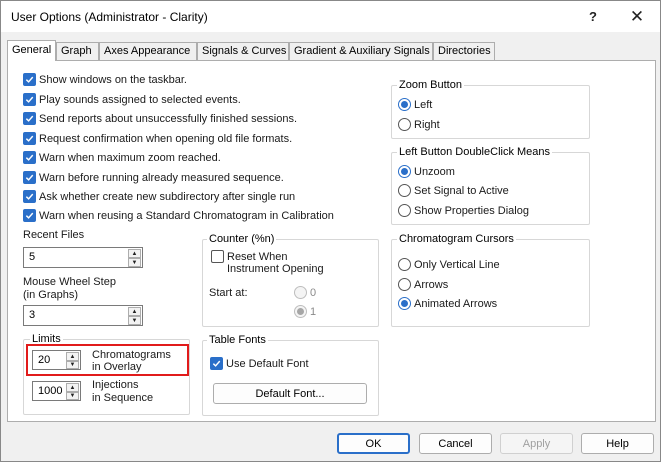 This screenshot has width=661, height=462. I want to click on check-warn-max-zoom: Warn when maximum zoom reached., so click(122, 157).